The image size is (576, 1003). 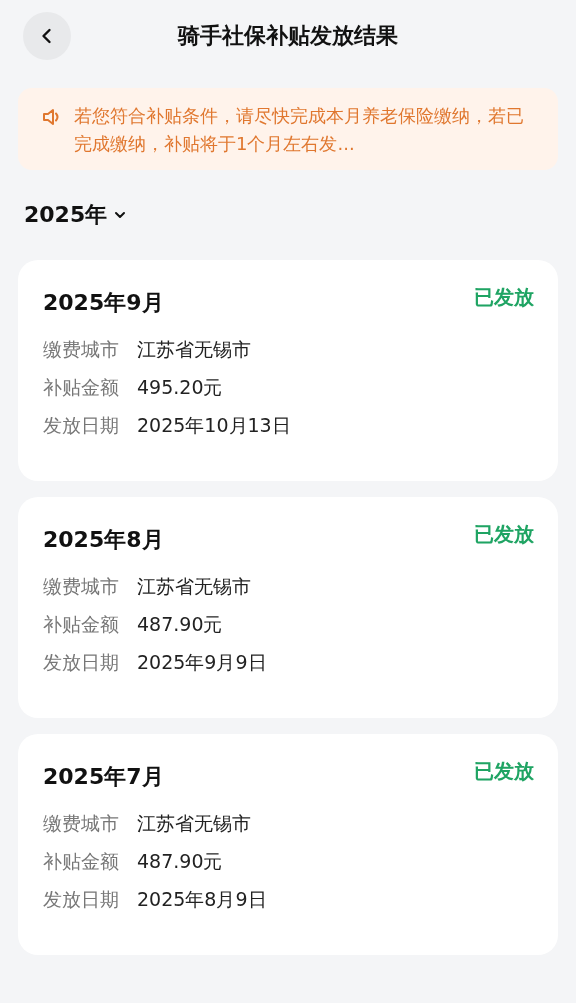 I want to click on year-selector: 2025年, so click(x=76, y=215).